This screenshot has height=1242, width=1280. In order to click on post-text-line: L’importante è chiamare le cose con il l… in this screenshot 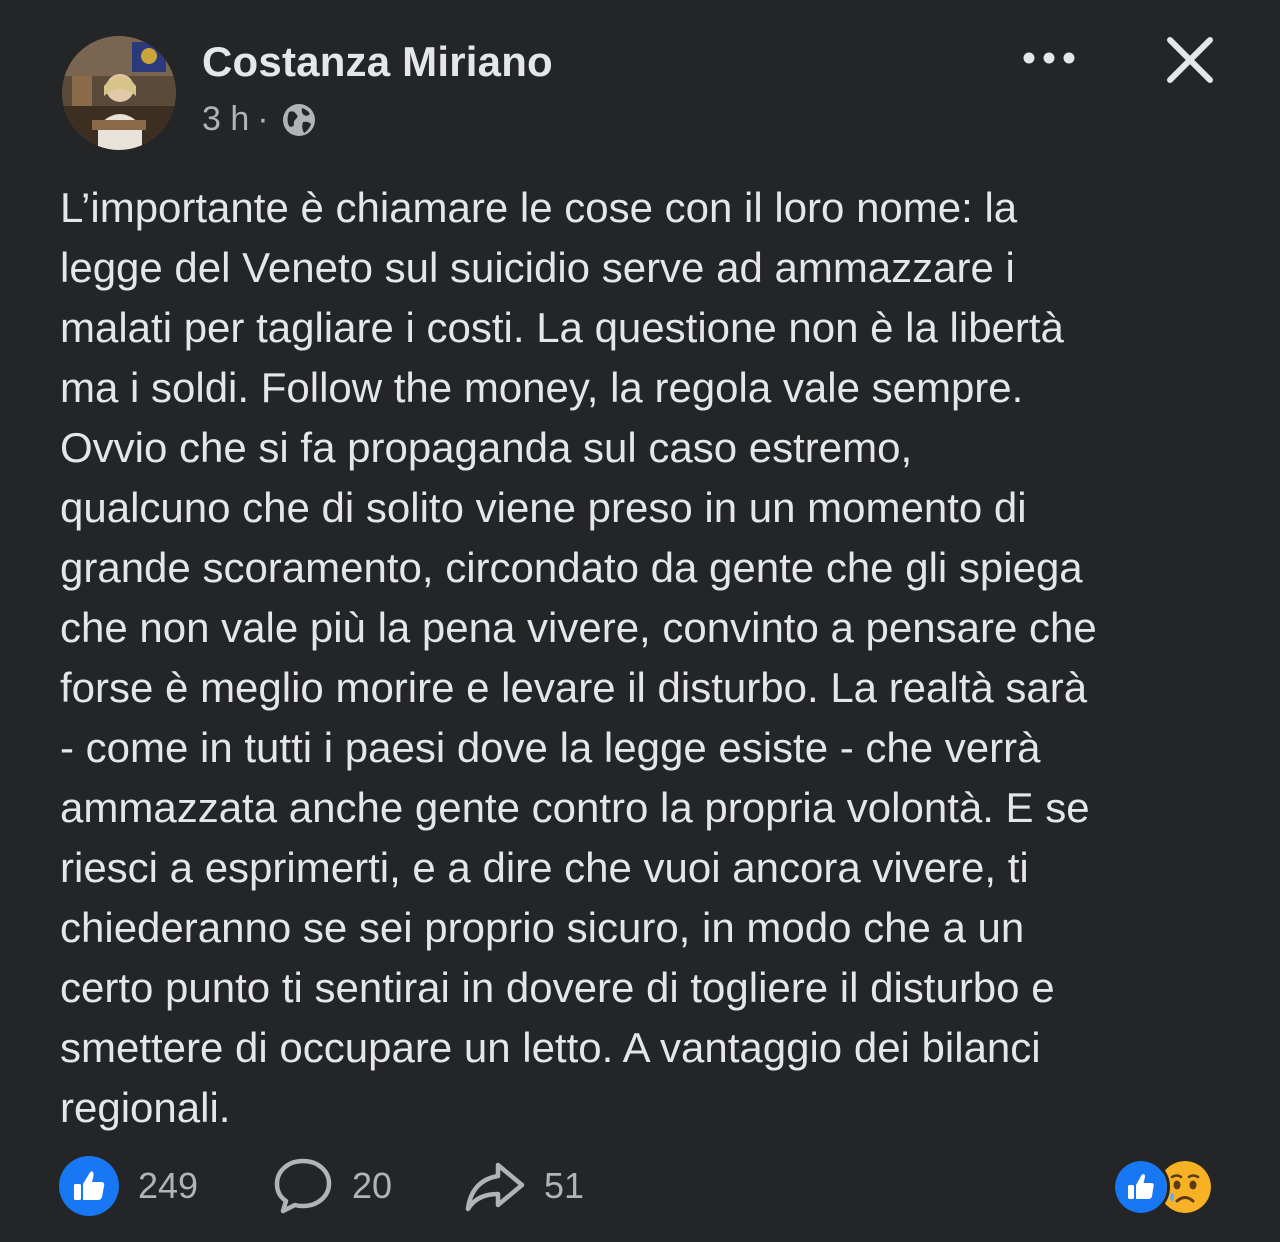, I will do `click(539, 207)`.